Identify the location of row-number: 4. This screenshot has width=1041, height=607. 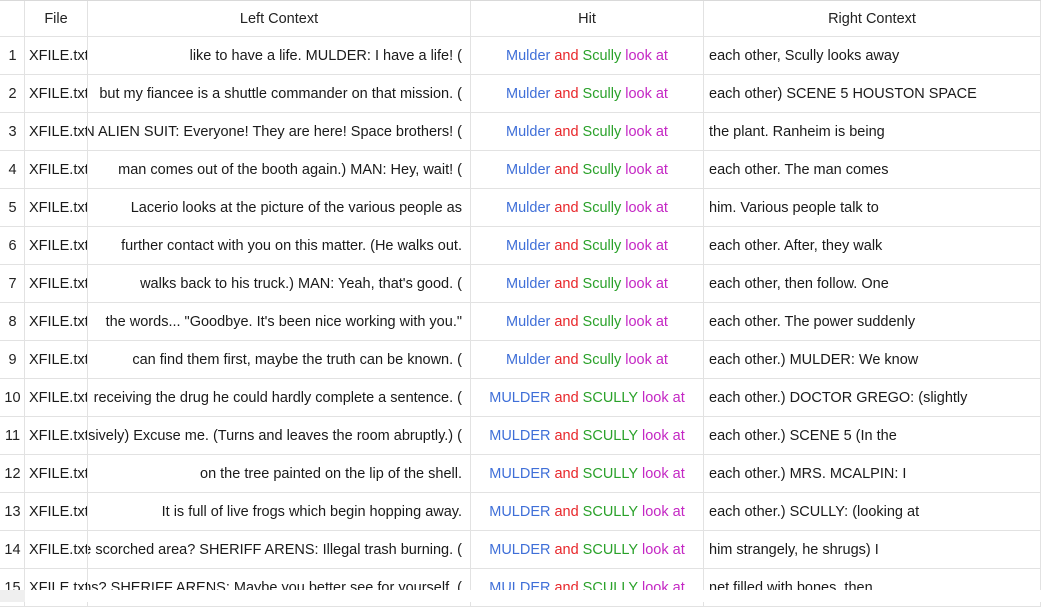
(12, 169).